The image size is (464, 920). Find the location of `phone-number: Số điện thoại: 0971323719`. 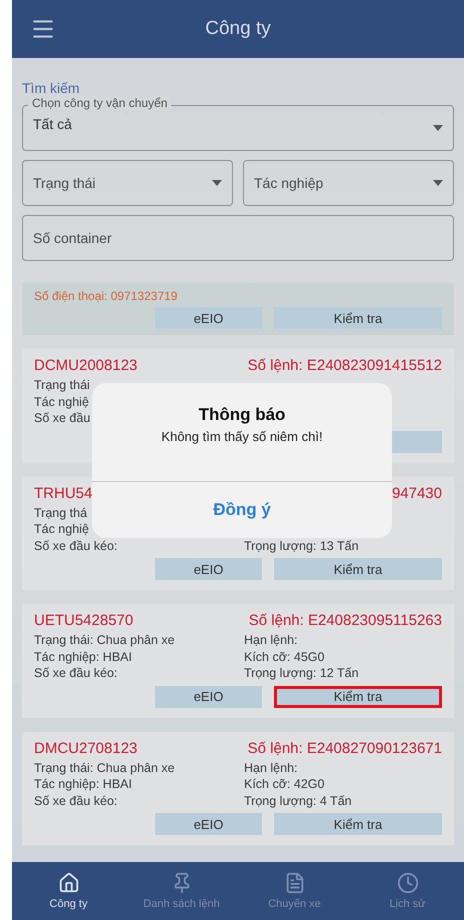

phone-number: Số điện thoại: 0971323719 is located at coordinates (106, 296).